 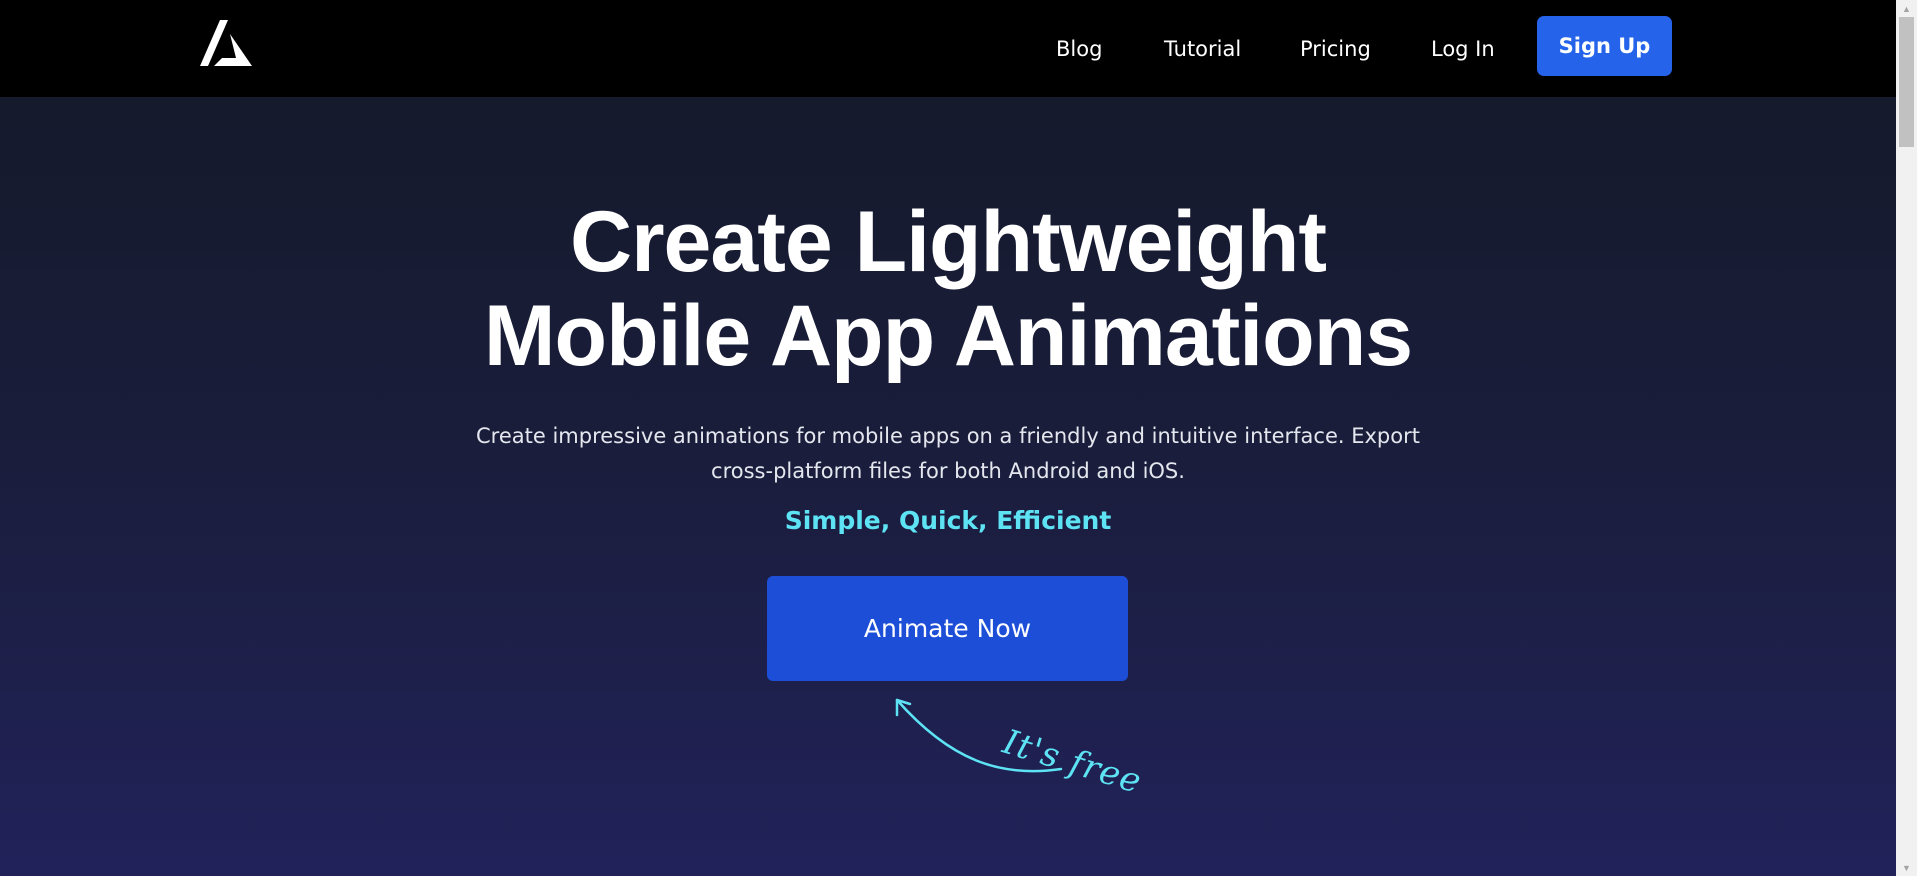 I want to click on hero-tagline: Simple, Quick, Efficient, so click(x=948, y=520).